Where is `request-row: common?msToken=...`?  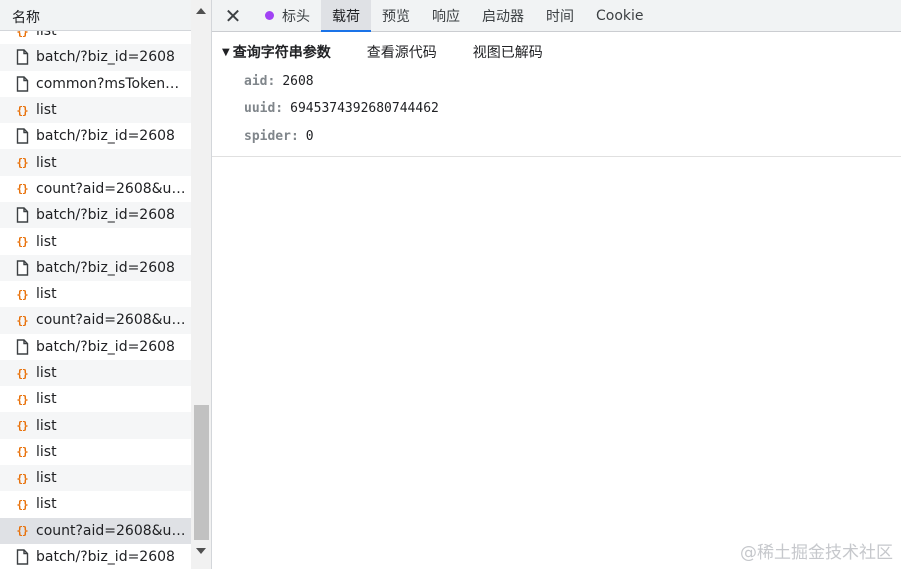
request-row: common?msToken=... is located at coordinates (95, 84).